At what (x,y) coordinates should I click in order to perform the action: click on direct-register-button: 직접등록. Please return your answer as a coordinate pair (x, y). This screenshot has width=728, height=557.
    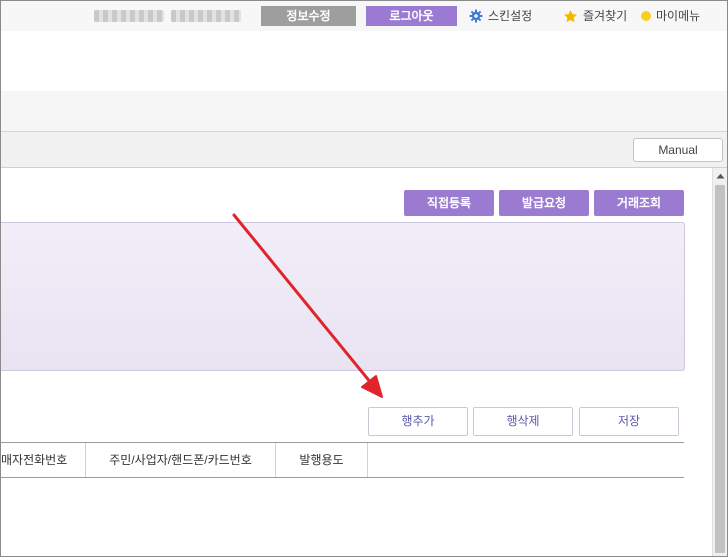
    Looking at the image, I should click on (449, 203).